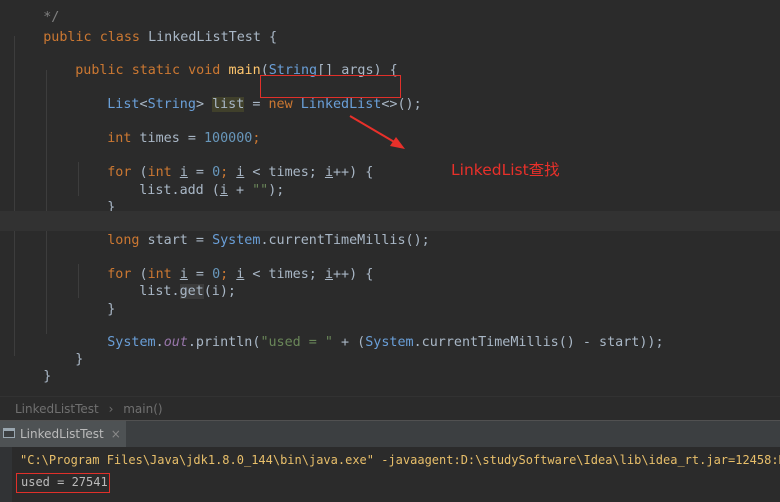  I want to click on breadcrumb: LinkedListTest › main(), so click(390, 408).